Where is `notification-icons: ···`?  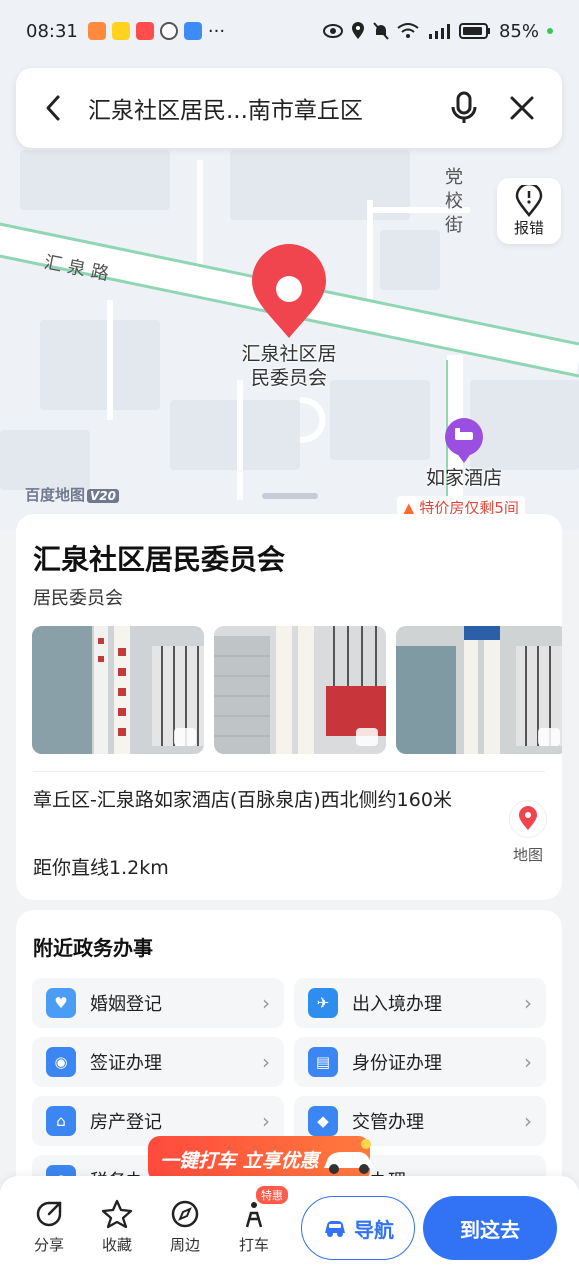 notification-icons: ··· is located at coordinates (156, 31).